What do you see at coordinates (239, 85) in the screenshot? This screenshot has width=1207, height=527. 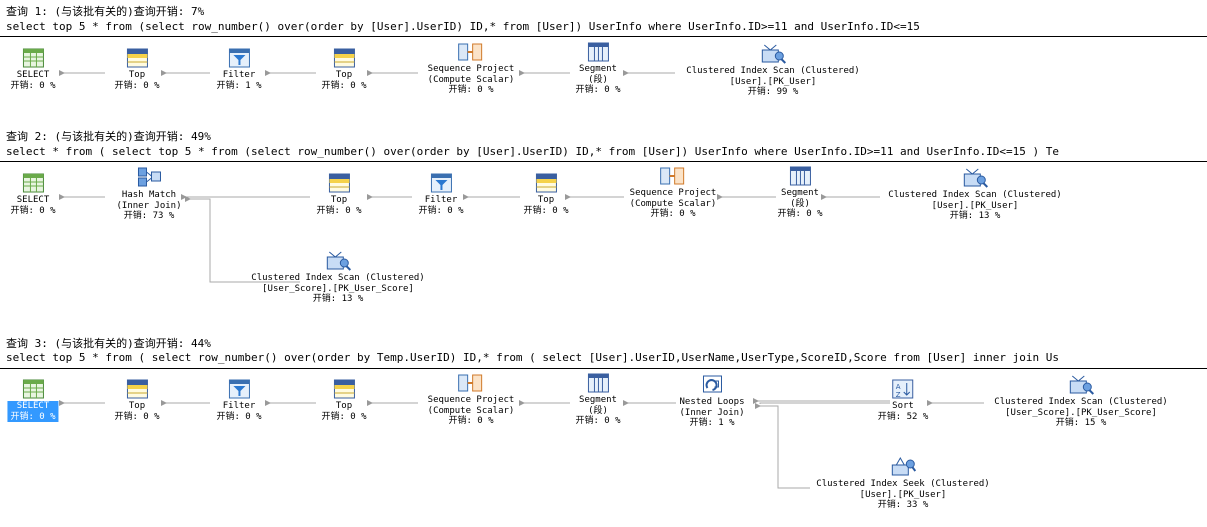 I see `node-cost: 开销: 1 %` at bounding box center [239, 85].